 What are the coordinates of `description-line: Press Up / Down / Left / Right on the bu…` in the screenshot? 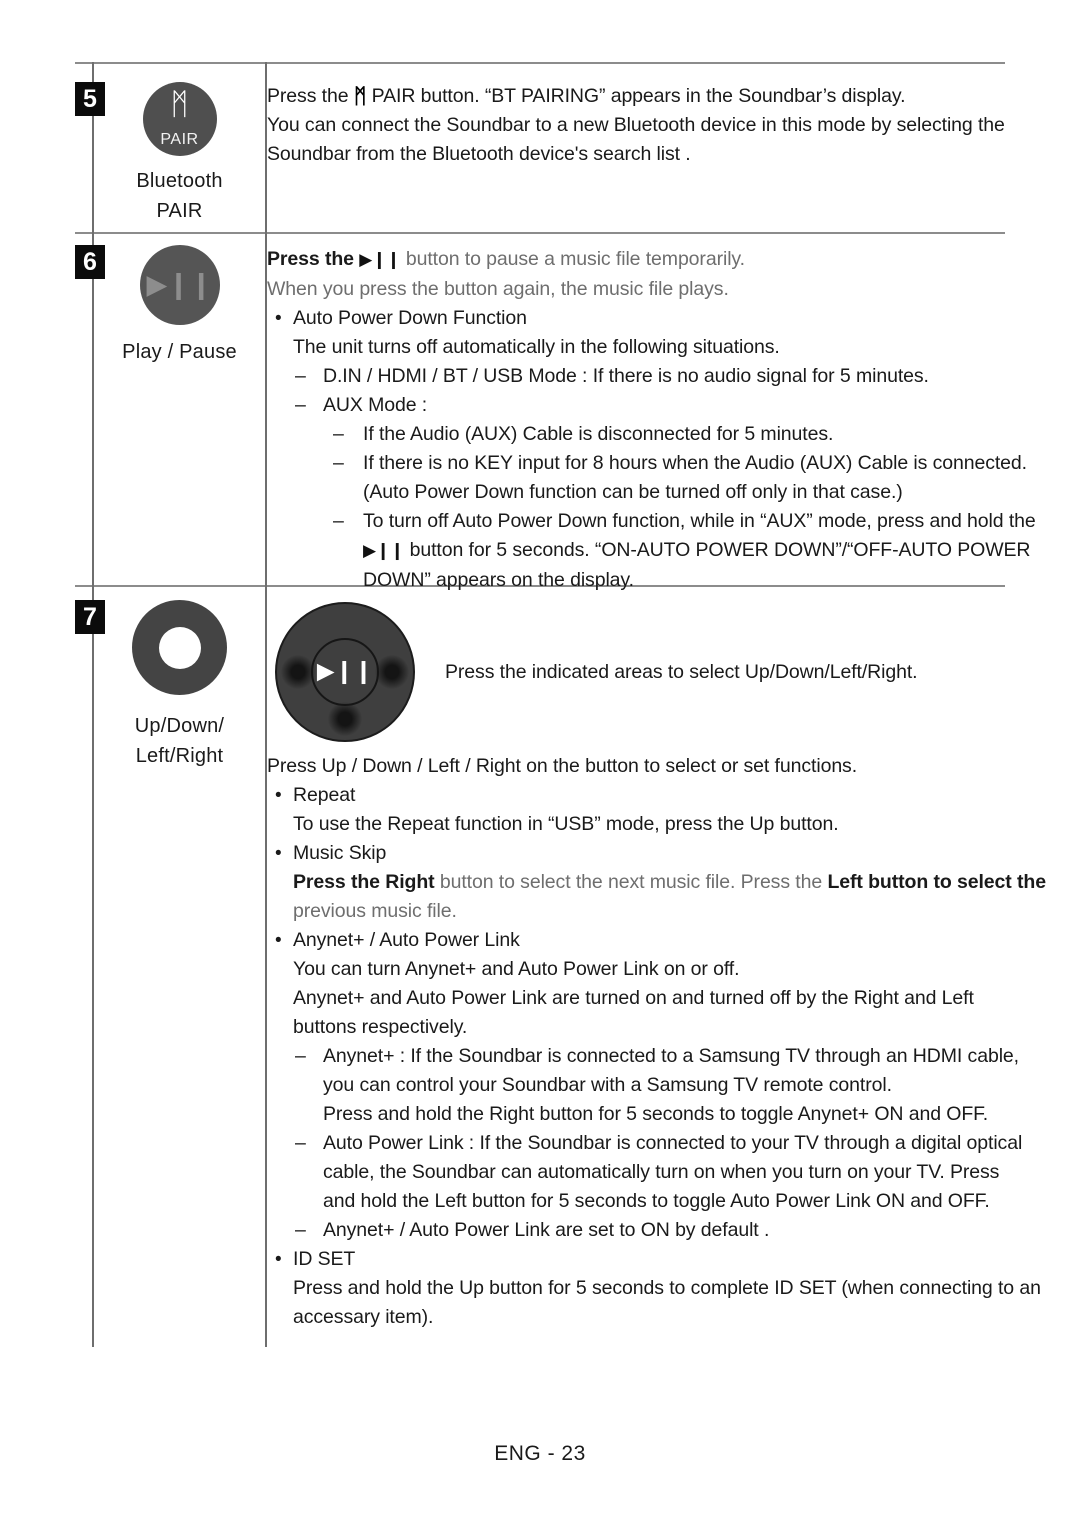 It's located at (562, 766).